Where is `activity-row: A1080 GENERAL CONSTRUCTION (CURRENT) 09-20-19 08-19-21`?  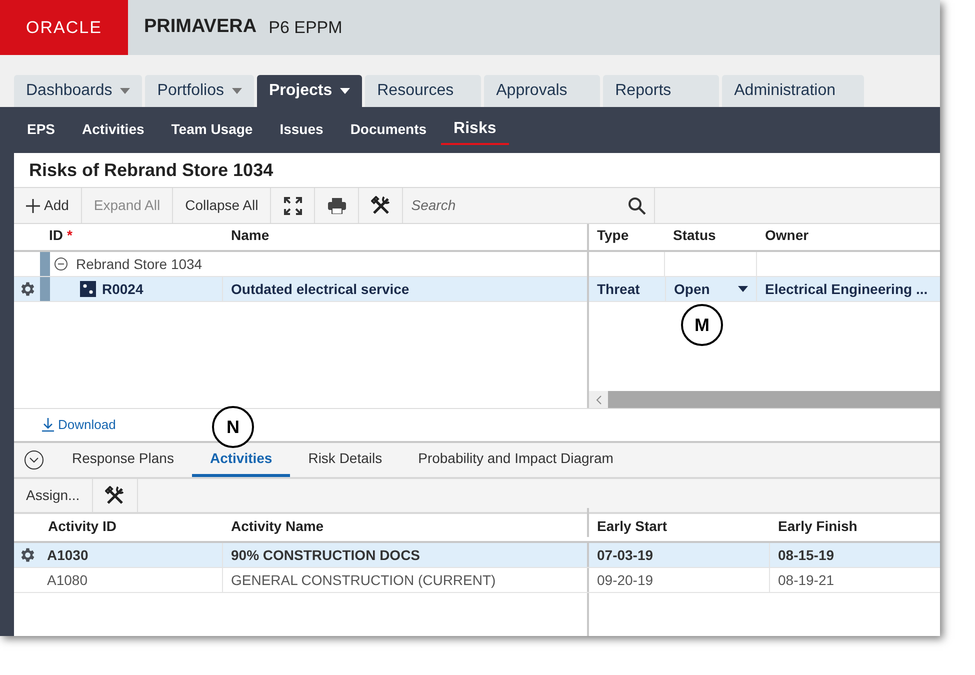 activity-row: A1080 GENERAL CONSTRUCTION (CURRENT) 09-20-19 08-19-21 is located at coordinates (477, 580).